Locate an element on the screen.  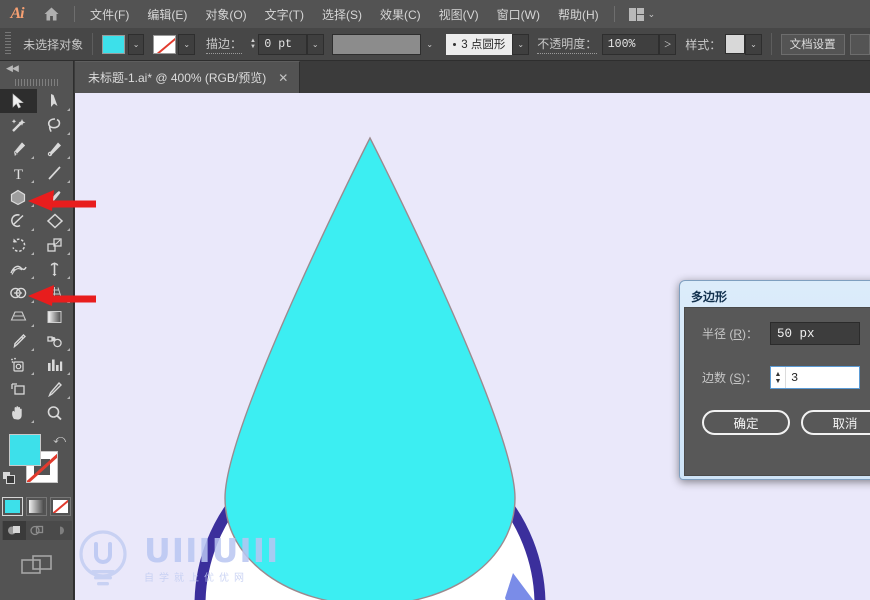
spinner-down-icon: ▼ is located at coordinates (778, 381).